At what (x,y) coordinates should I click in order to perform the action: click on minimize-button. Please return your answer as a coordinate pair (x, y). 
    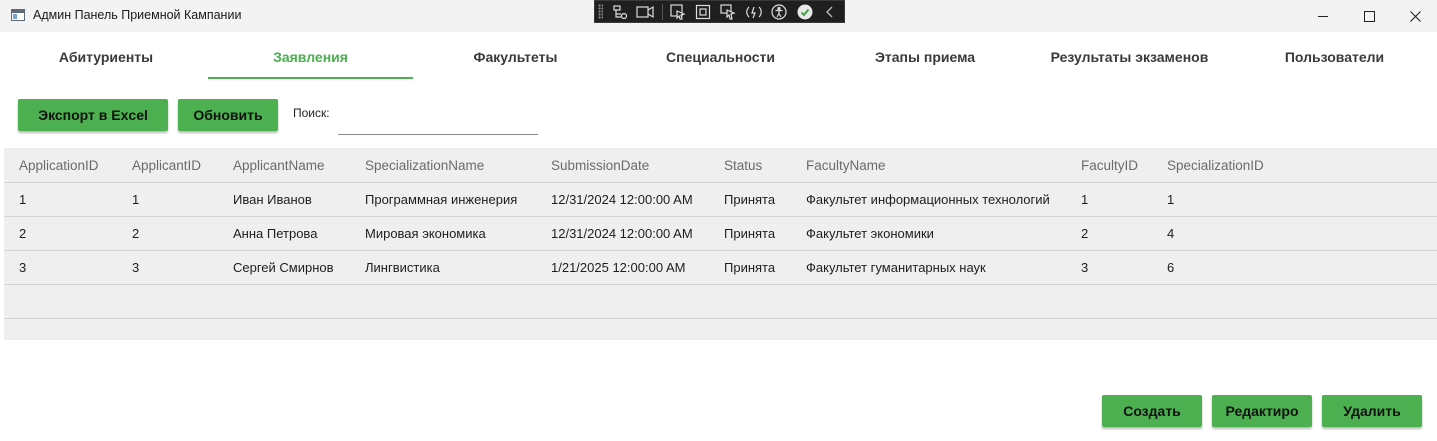
    Looking at the image, I should click on (1323, 16).